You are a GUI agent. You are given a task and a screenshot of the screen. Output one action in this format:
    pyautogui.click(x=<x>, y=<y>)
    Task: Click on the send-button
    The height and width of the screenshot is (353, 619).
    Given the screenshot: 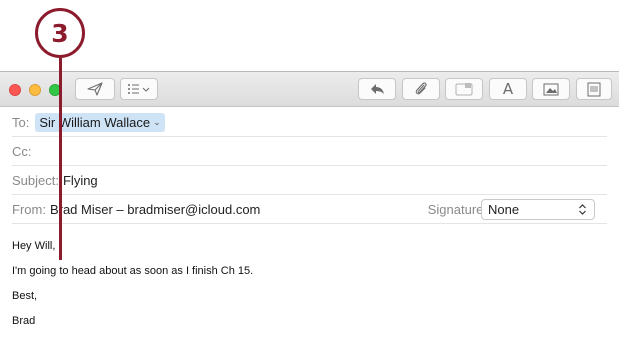 What is the action you would take?
    pyautogui.click(x=95, y=89)
    